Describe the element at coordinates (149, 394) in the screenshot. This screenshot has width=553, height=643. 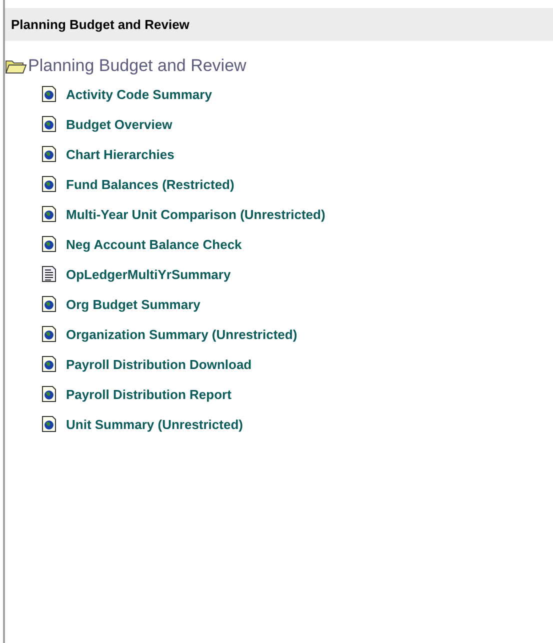
I see `report-link: Payroll Distribution Report` at that location.